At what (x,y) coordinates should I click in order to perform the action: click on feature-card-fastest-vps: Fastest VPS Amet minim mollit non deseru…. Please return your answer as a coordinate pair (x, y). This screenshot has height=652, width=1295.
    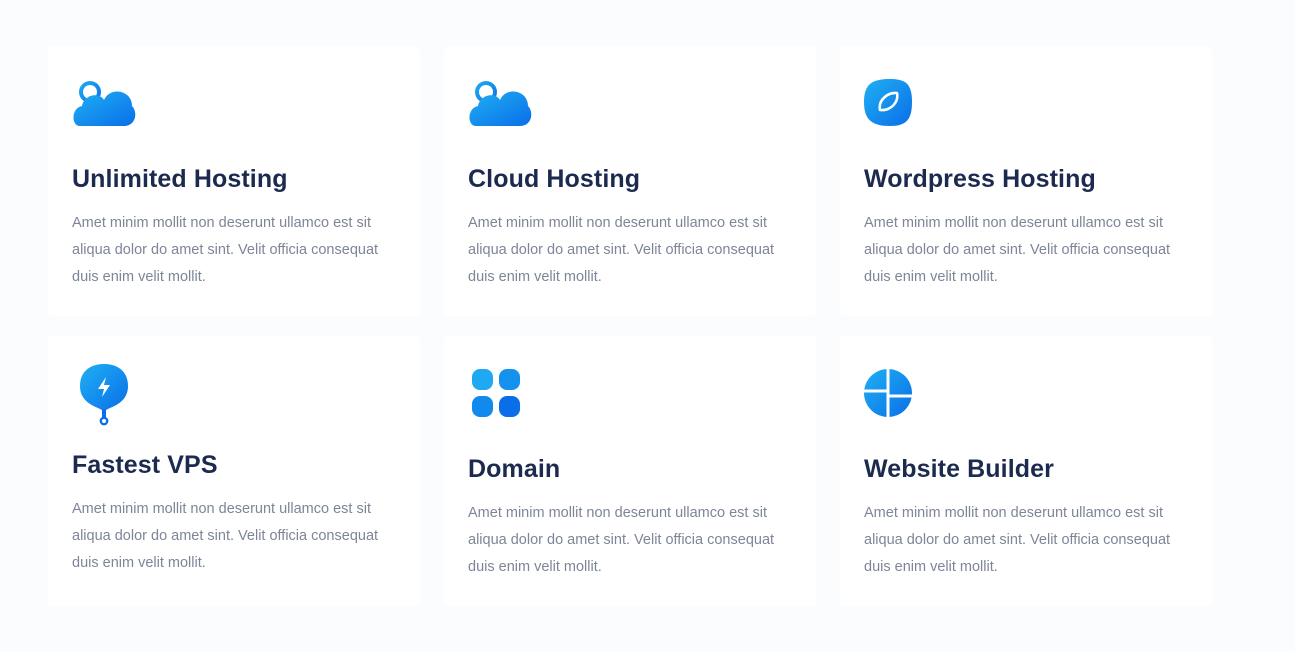
    Looking at the image, I should click on (234, 471).